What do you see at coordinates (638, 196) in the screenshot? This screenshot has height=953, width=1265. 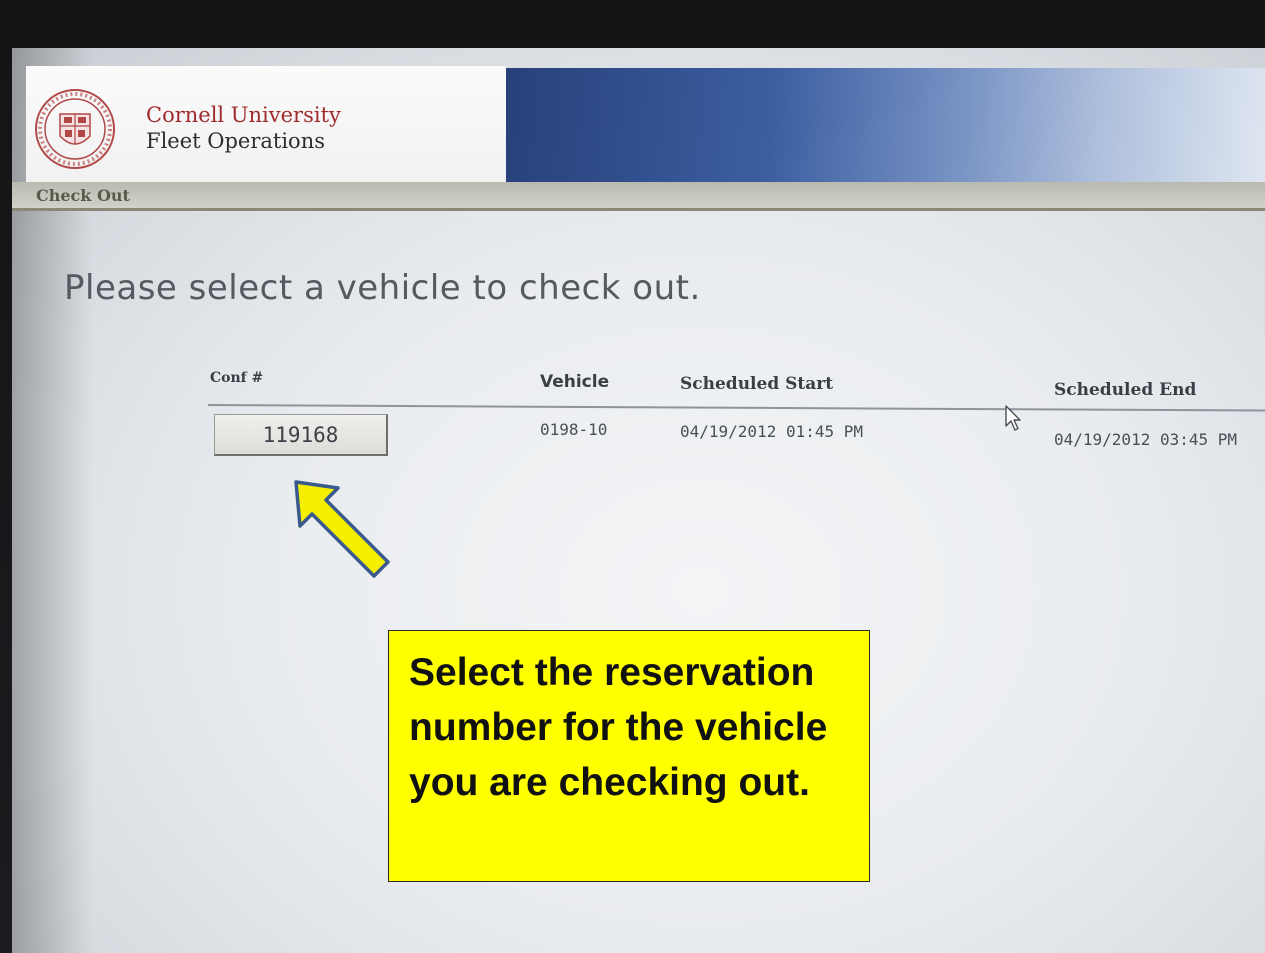 I see `nav-bar: Check Out` at bounding box center [638, 196].